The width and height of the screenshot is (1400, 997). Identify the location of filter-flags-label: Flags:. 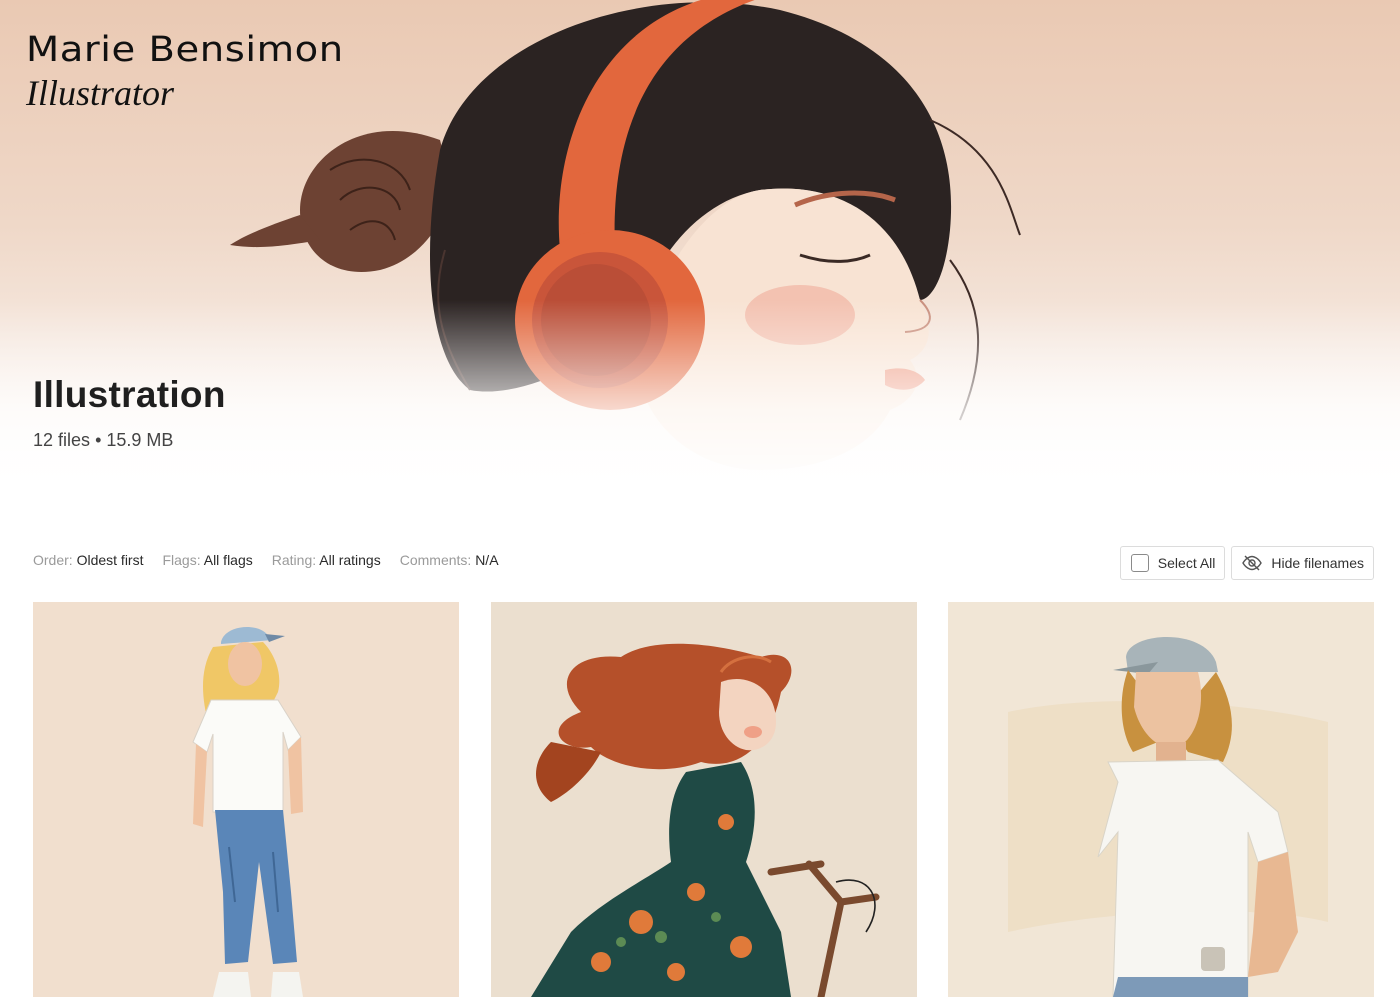
(181, 560).